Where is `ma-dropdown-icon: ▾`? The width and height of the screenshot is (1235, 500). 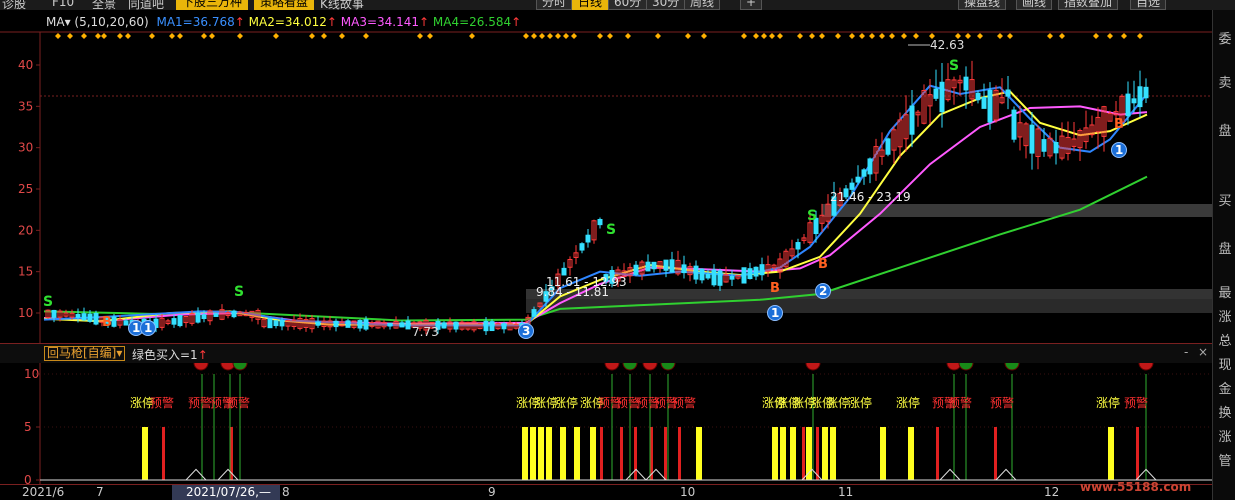 ma-dropdown-icon: ▾ is located at coordinates (70, 22).